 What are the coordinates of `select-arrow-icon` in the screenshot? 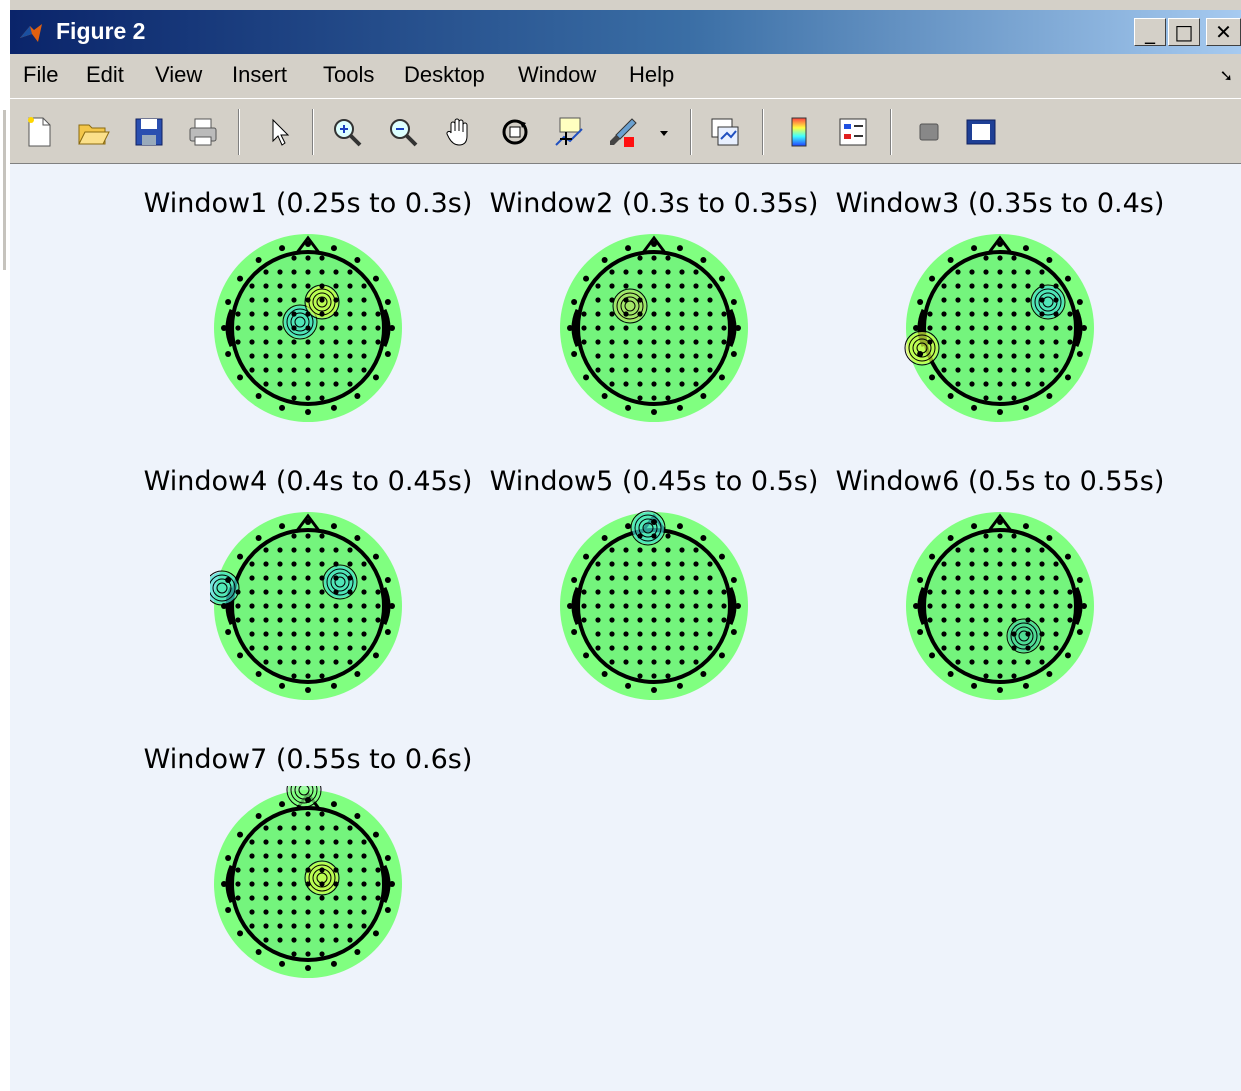 It's located at (279, 132).